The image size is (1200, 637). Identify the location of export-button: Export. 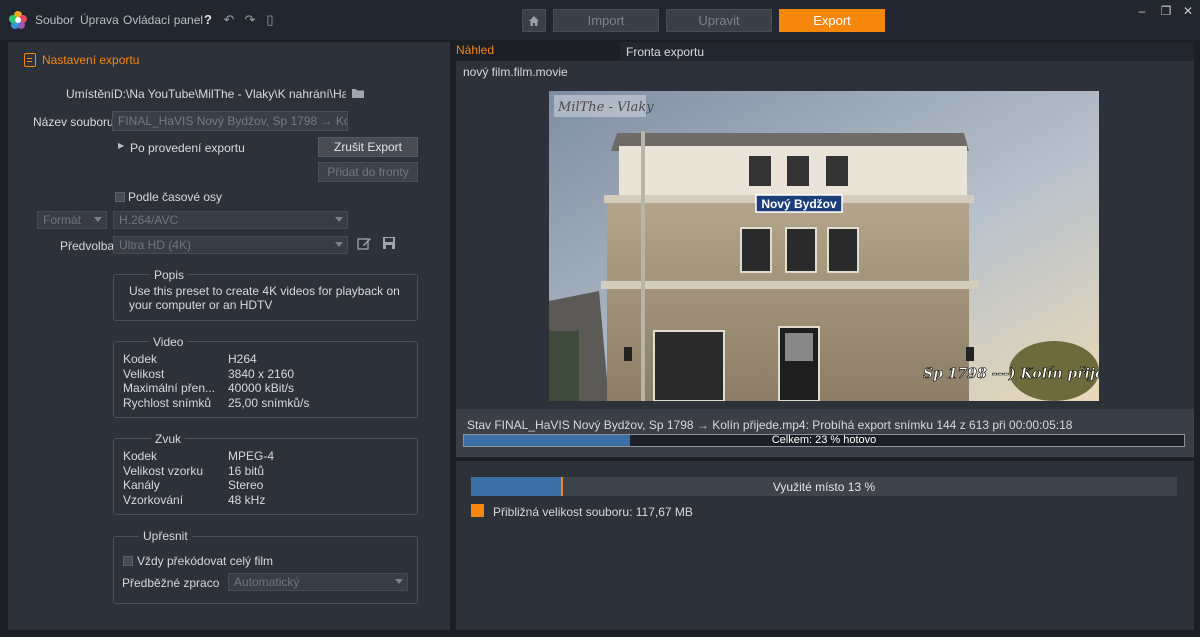
(832, 20).